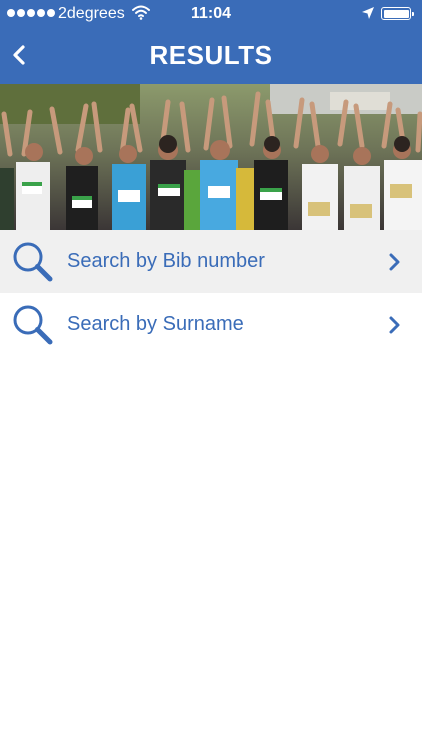 Image resolution: width=422 pixels, height=750 pixels. I want to click on menu-item-label: Search by Bib number, so click(166, 261).